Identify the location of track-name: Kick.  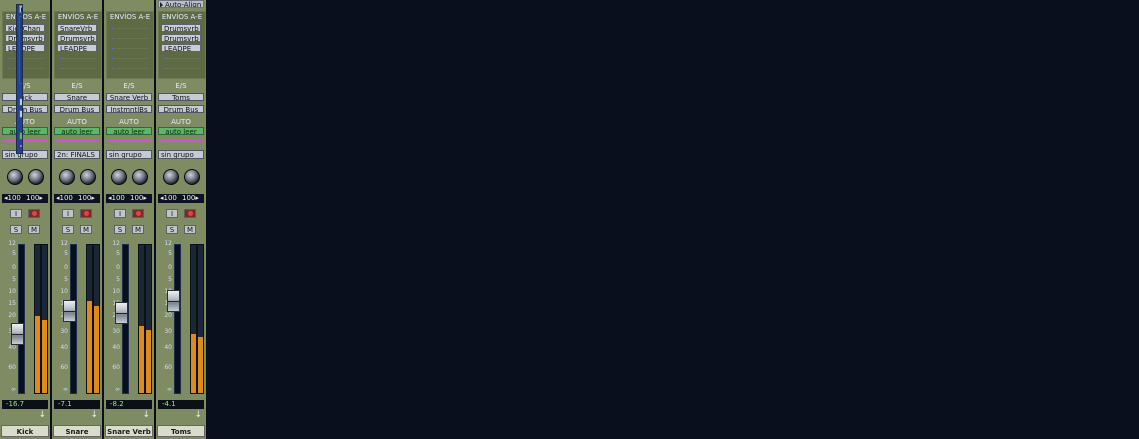
(25, 431).